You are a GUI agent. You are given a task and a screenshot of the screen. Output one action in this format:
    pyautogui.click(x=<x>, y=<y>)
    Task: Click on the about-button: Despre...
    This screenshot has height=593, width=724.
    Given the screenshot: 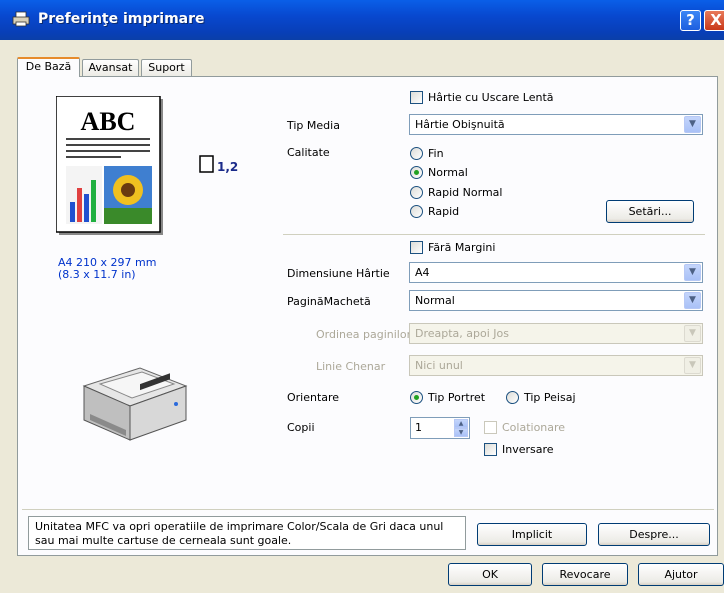 What is the action you would take?
    pyautogui.click(x=654, y=534)
    